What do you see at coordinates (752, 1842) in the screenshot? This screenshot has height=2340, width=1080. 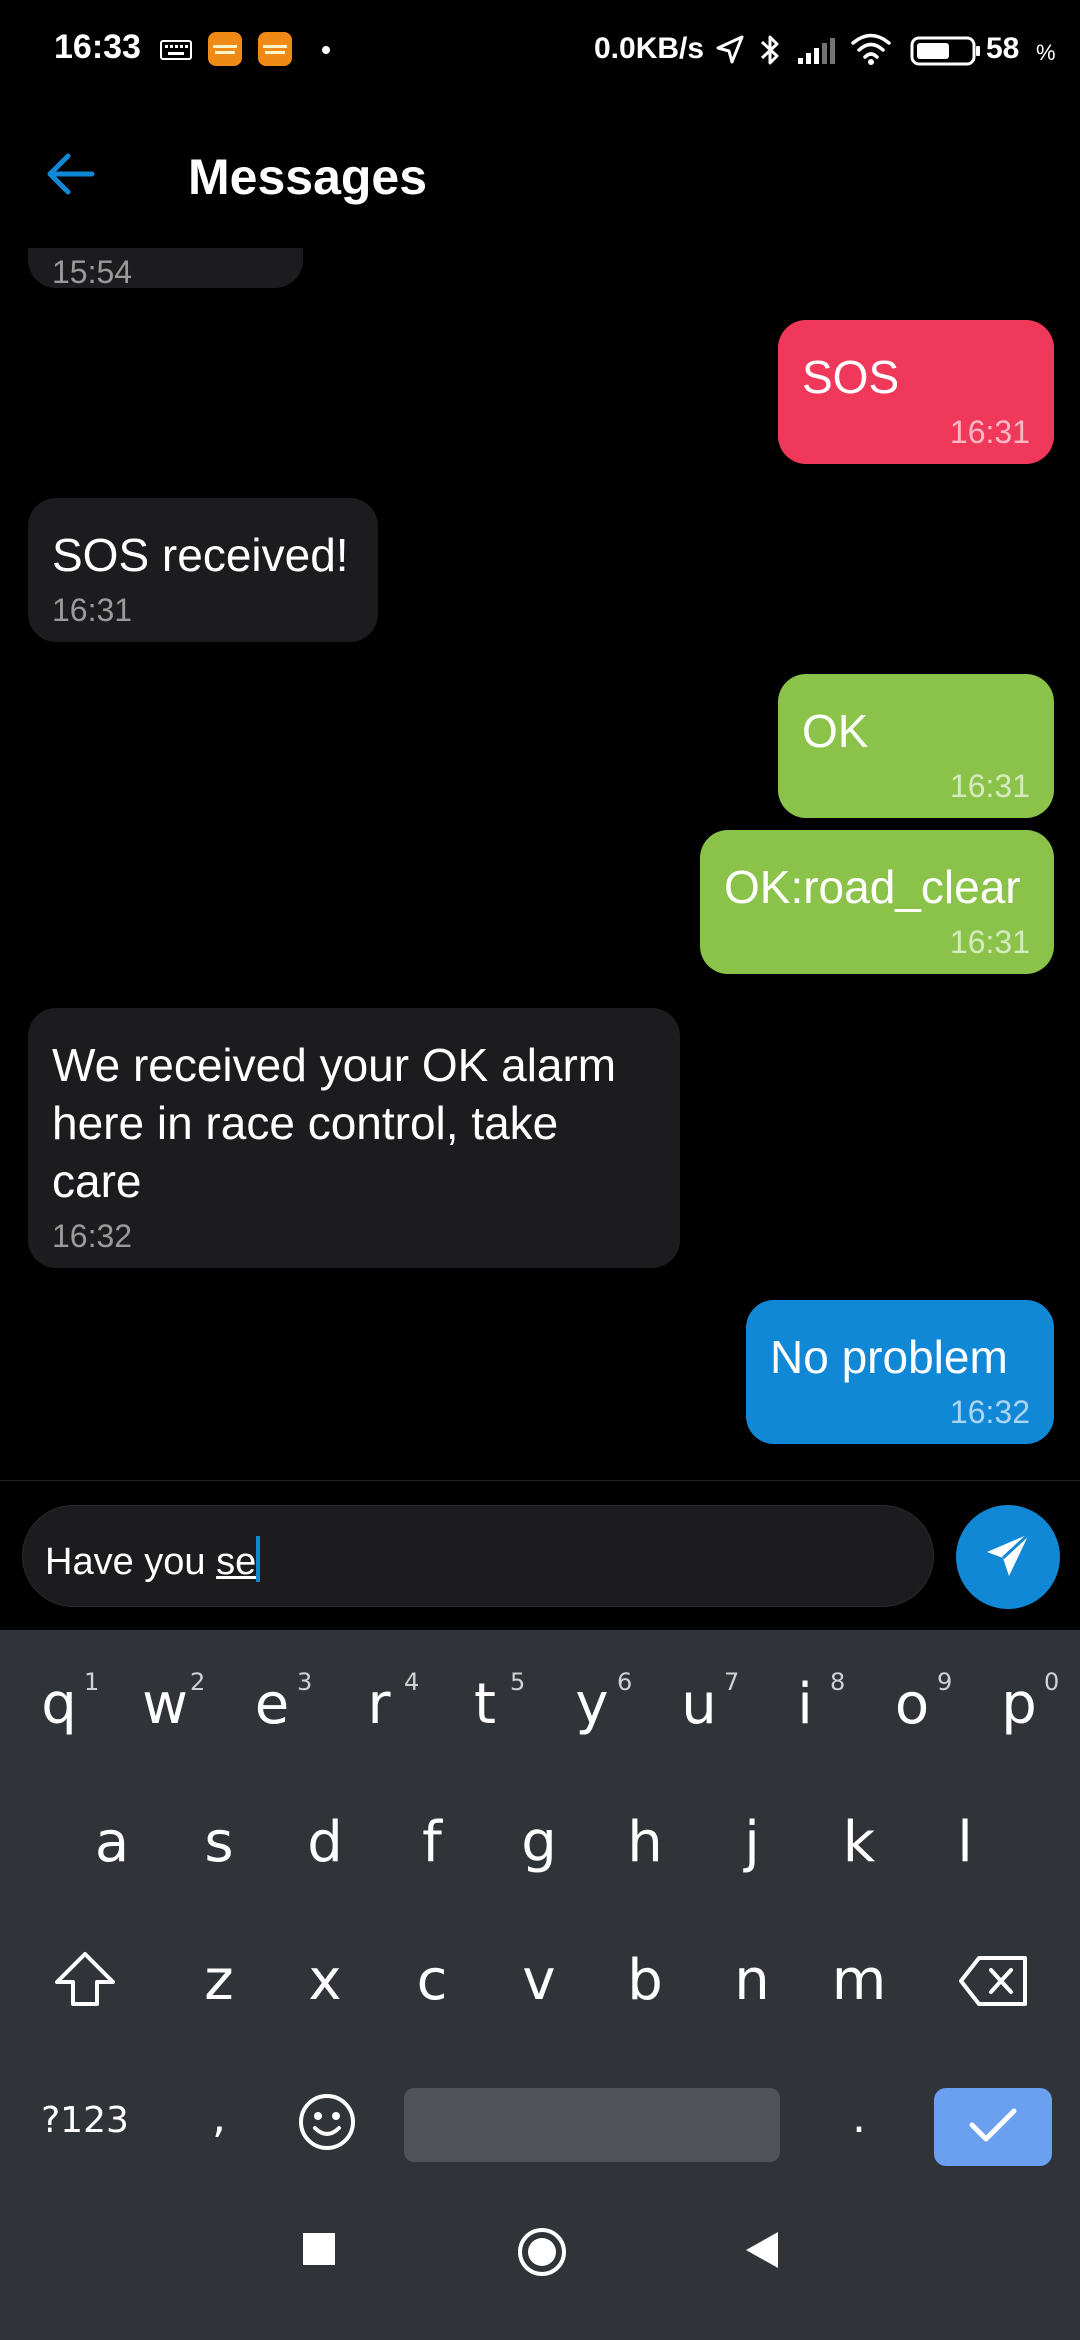 I see `key-j: j` at bounding box center [752, 1842].